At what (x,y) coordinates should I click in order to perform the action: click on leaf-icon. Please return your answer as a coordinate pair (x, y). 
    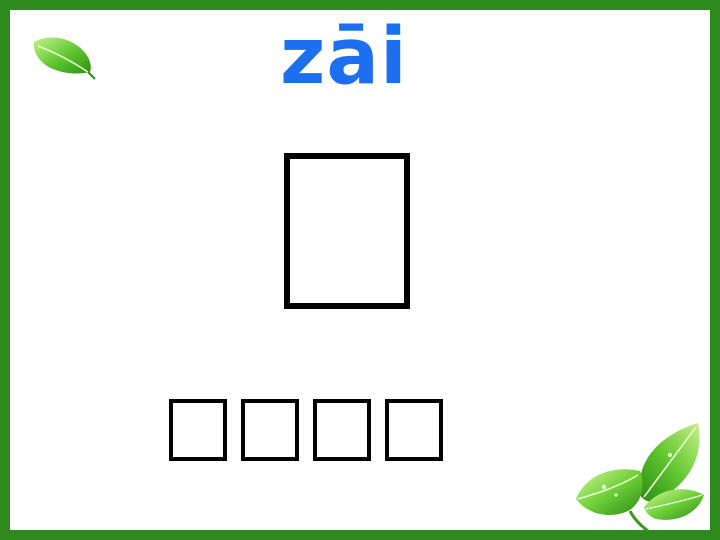
    Looking at the image, I should click on (64, 58).